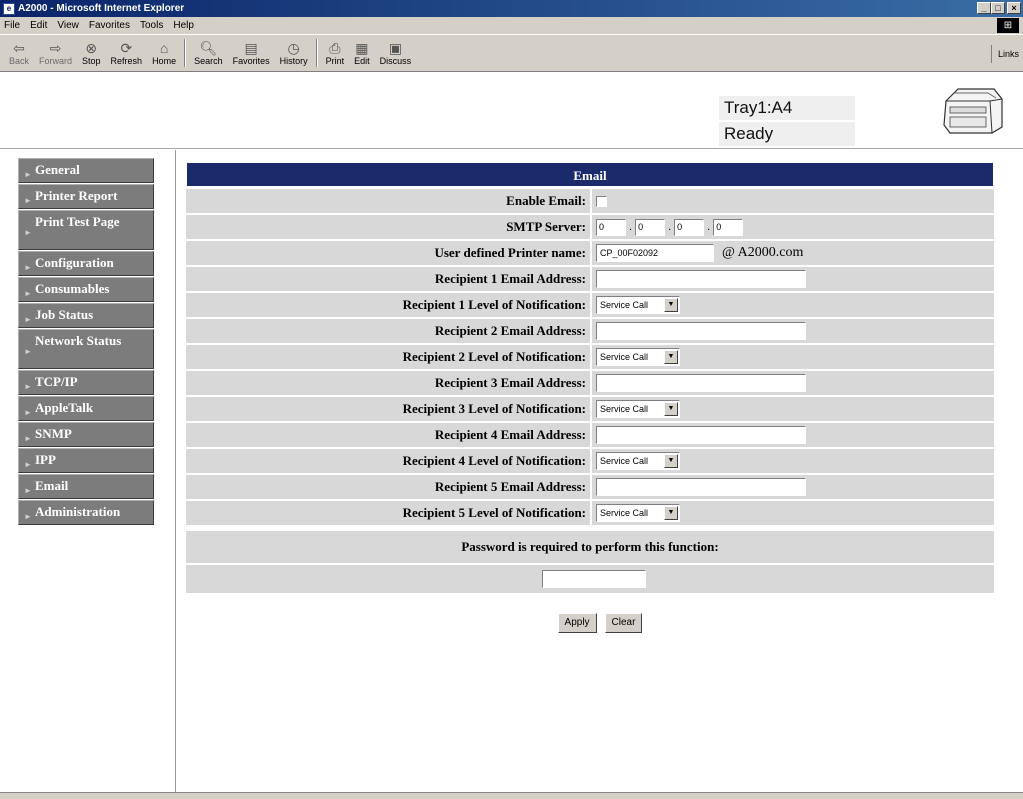 Image resolution: width=1023 pixels, height=799 pixels. Describe the element at coordinates (251, 53) in the screenshot. I see `favorites-button: ▤ Favorites` at that location.